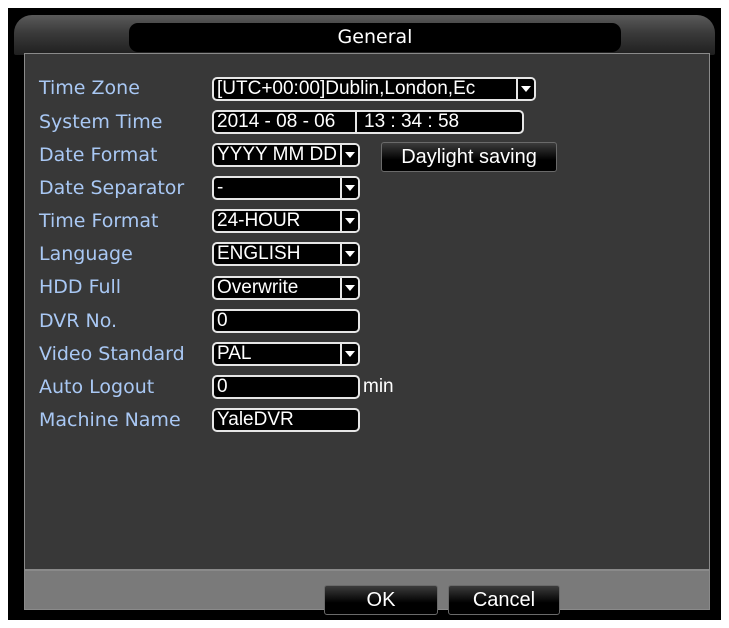 Image resolution: width=729 pixels, height=628 pixels. What do you see at coordinates (97, 387) in the screenshot?
I see `auto-logout-label: Auto Logout` at bounding box center [97, 387].